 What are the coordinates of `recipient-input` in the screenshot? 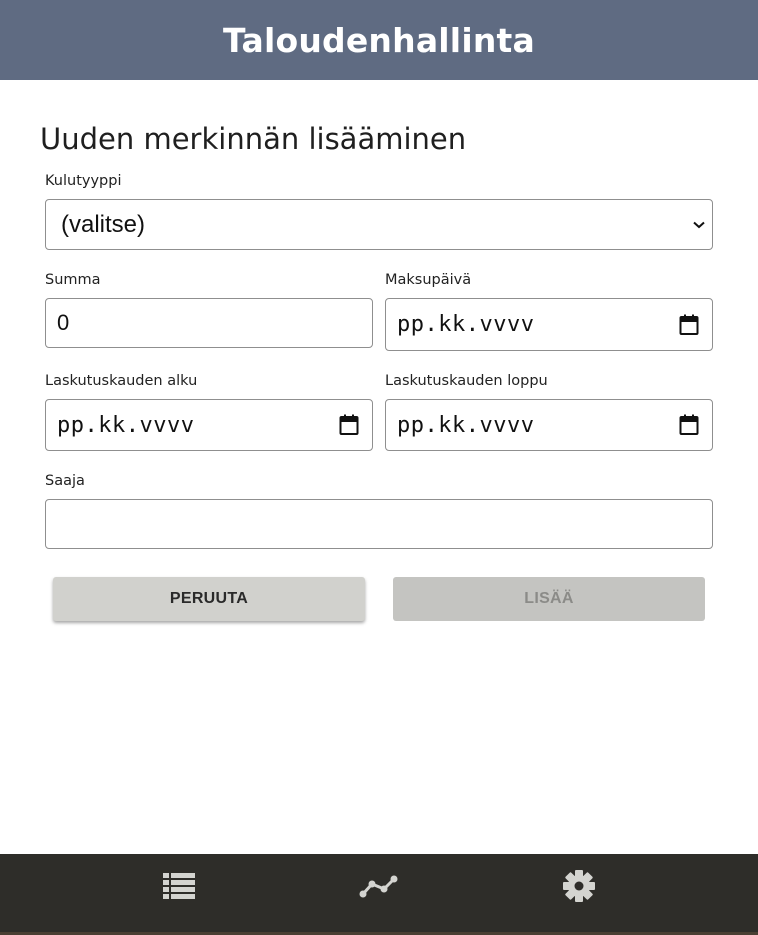 It's located at (379, 524).